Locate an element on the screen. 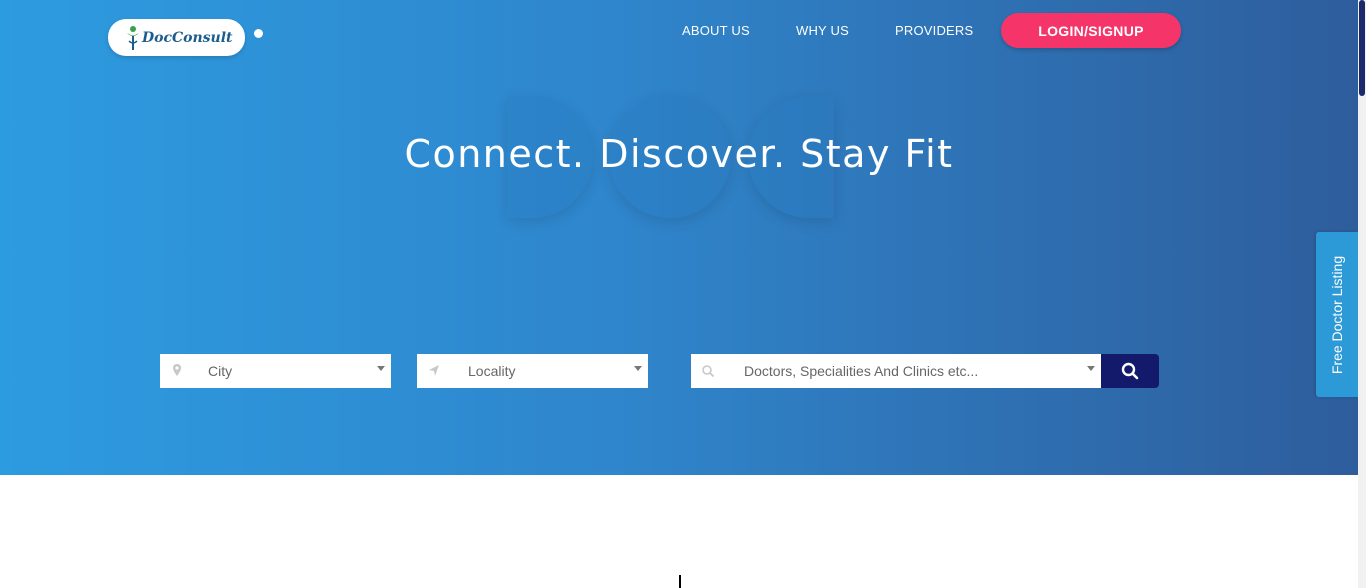 The height and width of the screenshot is (588, 1366). nav-providers: PROVIDERS is located at coordinates (934, 30).